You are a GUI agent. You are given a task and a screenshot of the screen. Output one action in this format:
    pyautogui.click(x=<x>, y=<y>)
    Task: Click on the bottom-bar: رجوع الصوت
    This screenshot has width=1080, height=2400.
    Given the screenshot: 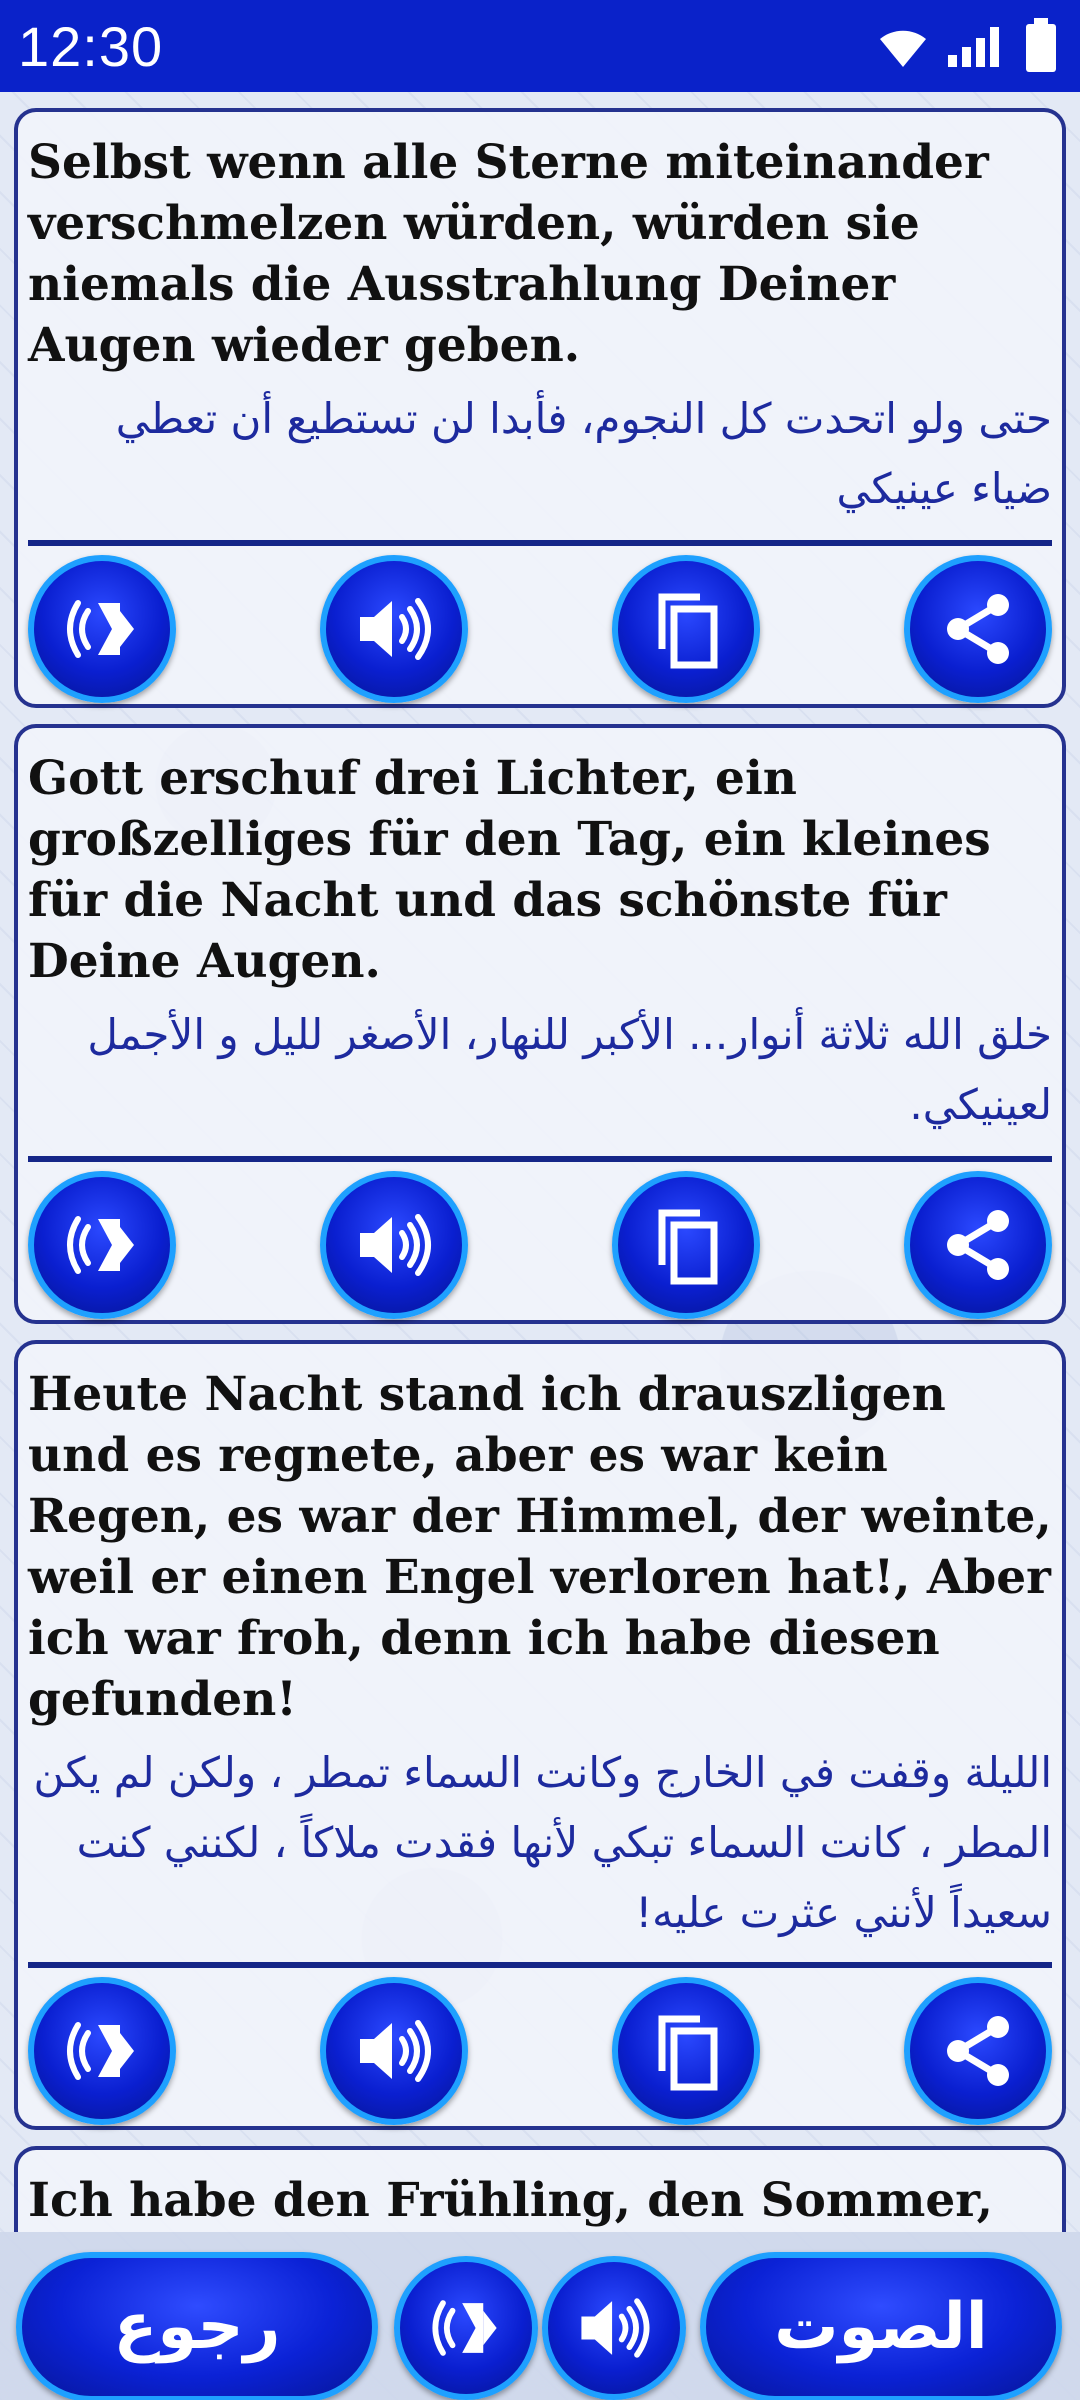 What is the action you would take?
    pyautogui.click(x=540, y=2316)
    